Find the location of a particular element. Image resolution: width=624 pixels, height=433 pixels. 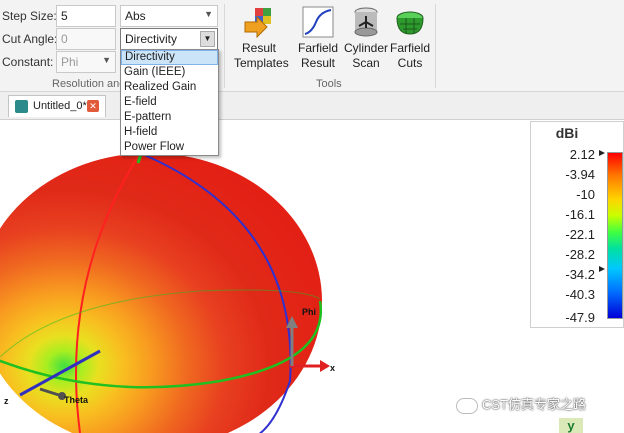

colorbar-tick: -16.1 is located at coordinates (580, 214).